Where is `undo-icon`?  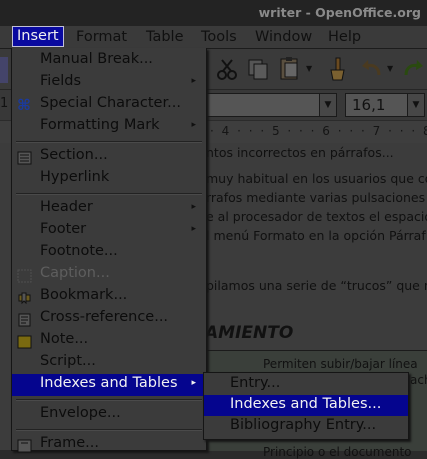
undo-icon is located at coordinates (372, 69).